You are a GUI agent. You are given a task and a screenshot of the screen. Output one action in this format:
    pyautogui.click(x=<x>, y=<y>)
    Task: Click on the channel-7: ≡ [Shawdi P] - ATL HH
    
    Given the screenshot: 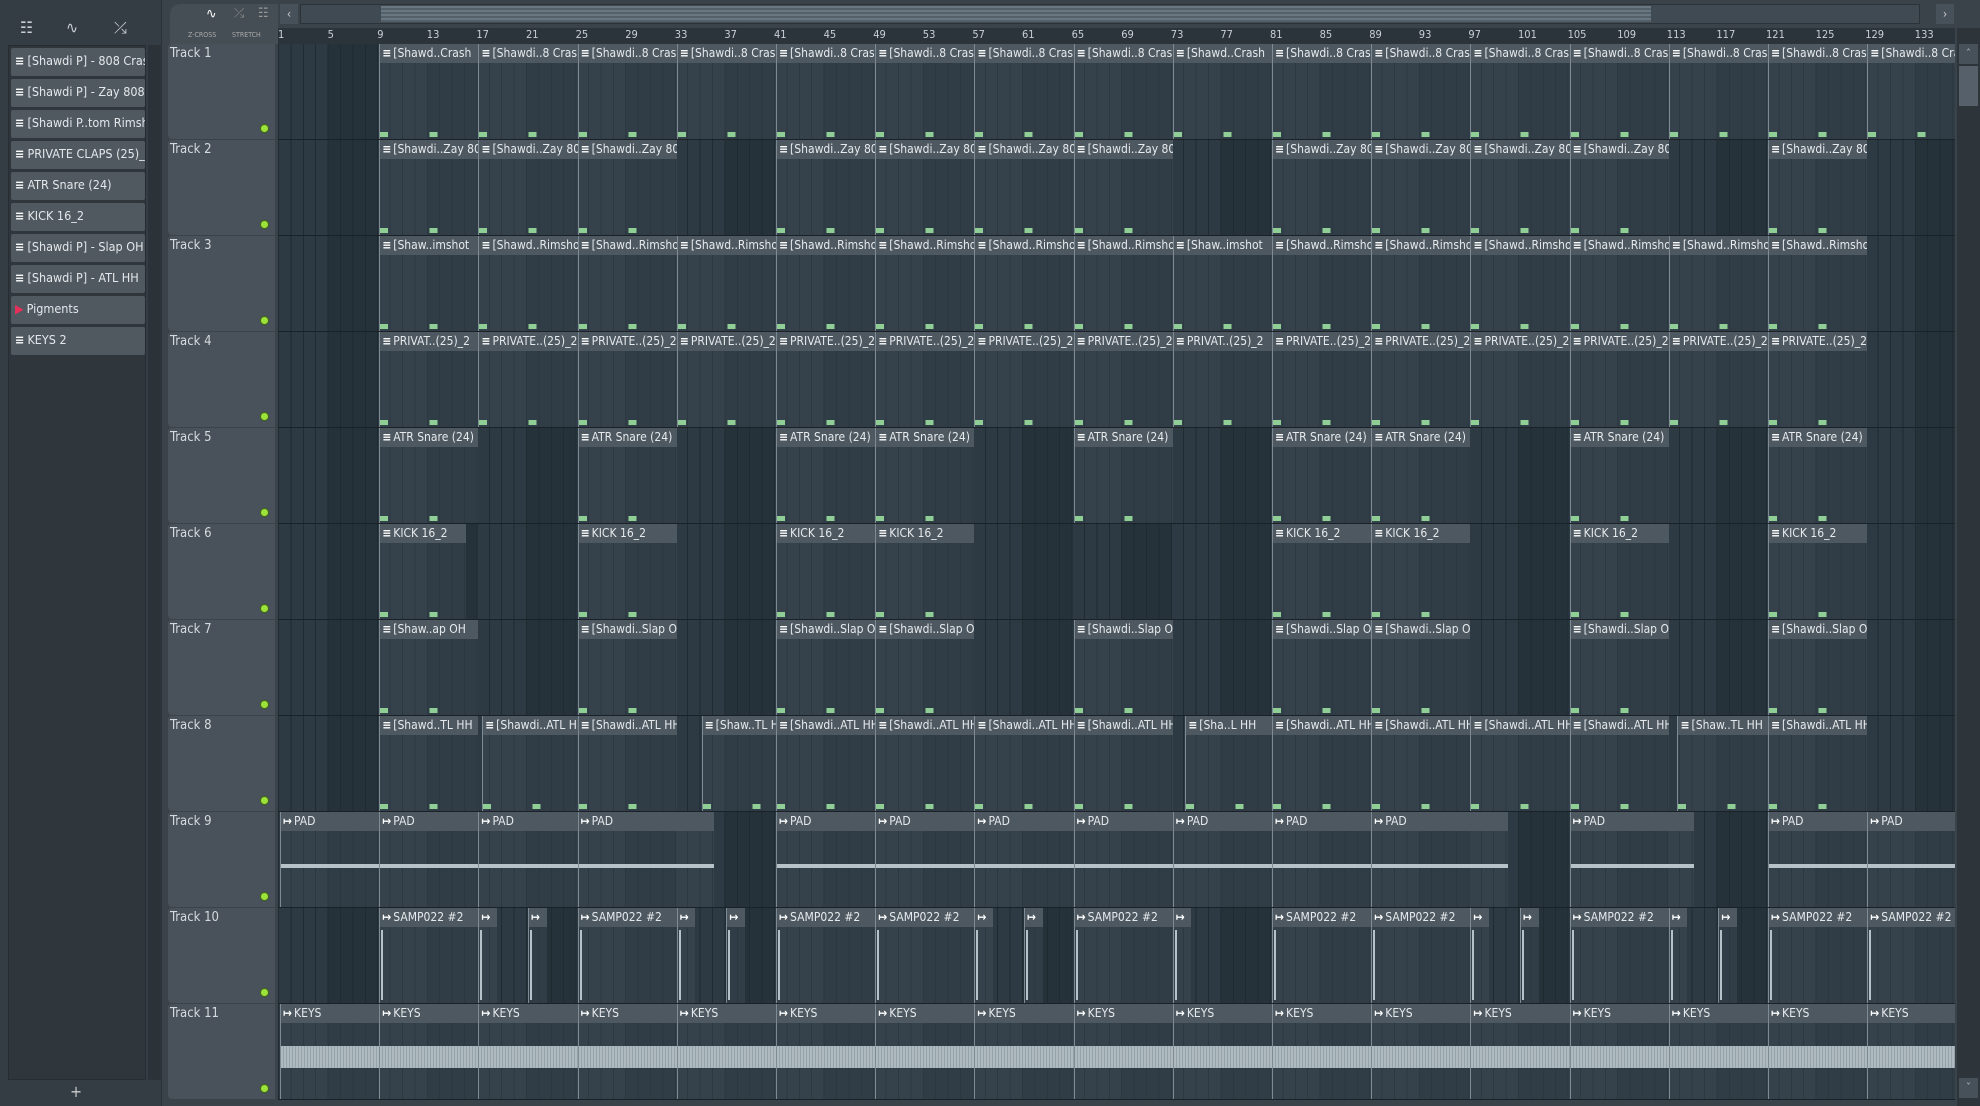 What is the action you would take?
    pyautogui.click(x=78, y=279)
    